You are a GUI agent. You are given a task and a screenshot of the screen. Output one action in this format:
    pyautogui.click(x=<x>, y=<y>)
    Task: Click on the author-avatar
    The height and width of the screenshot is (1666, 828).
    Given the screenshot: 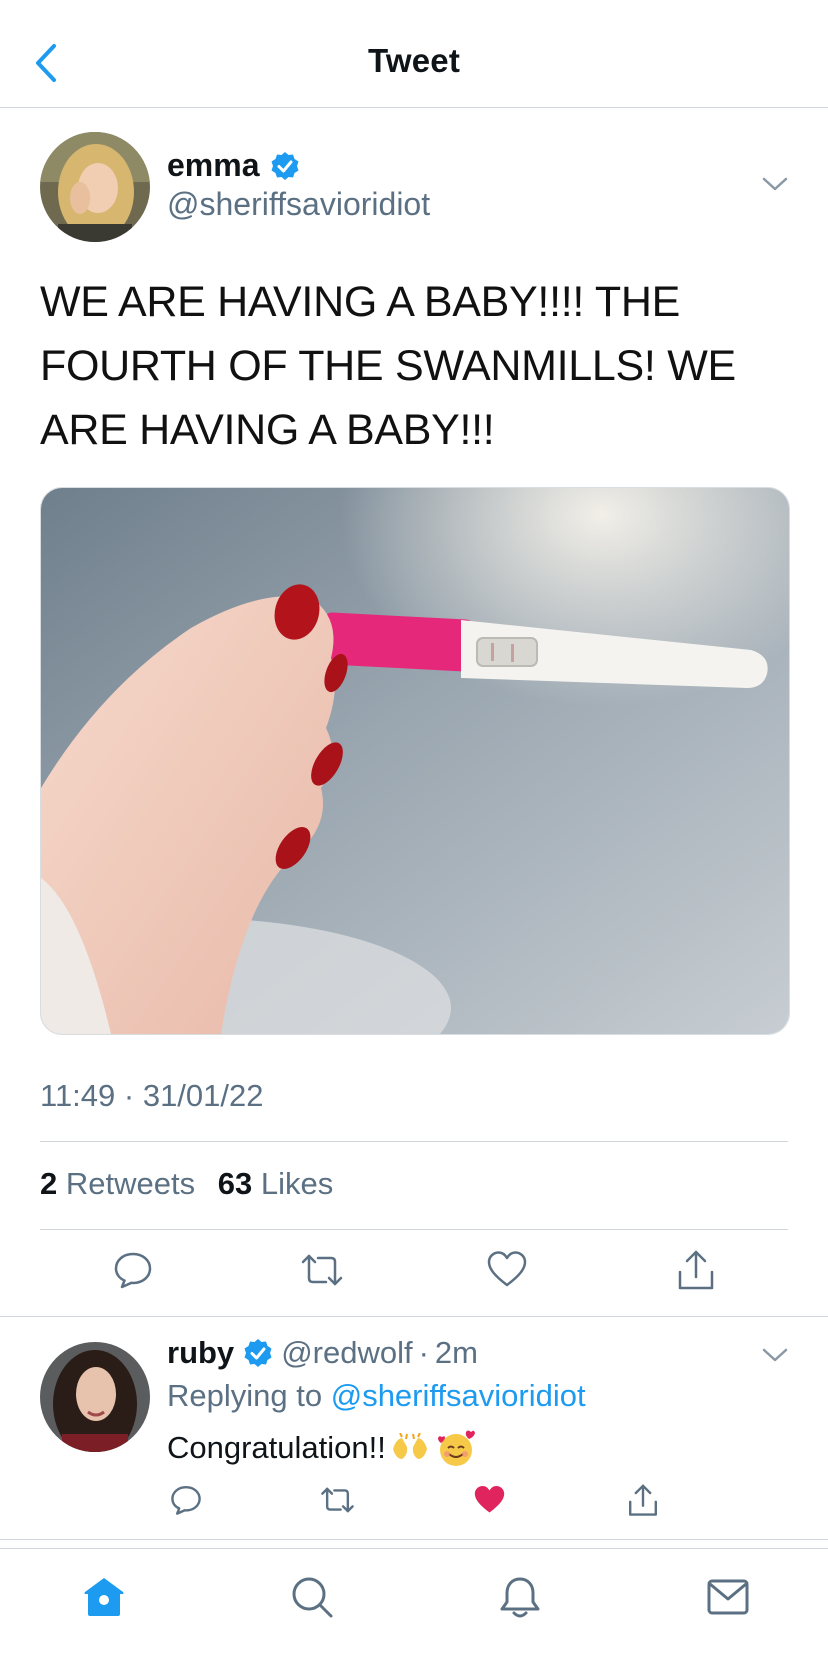 What is the action you would take?
    pyautogui.click(x=95, y=187)
    